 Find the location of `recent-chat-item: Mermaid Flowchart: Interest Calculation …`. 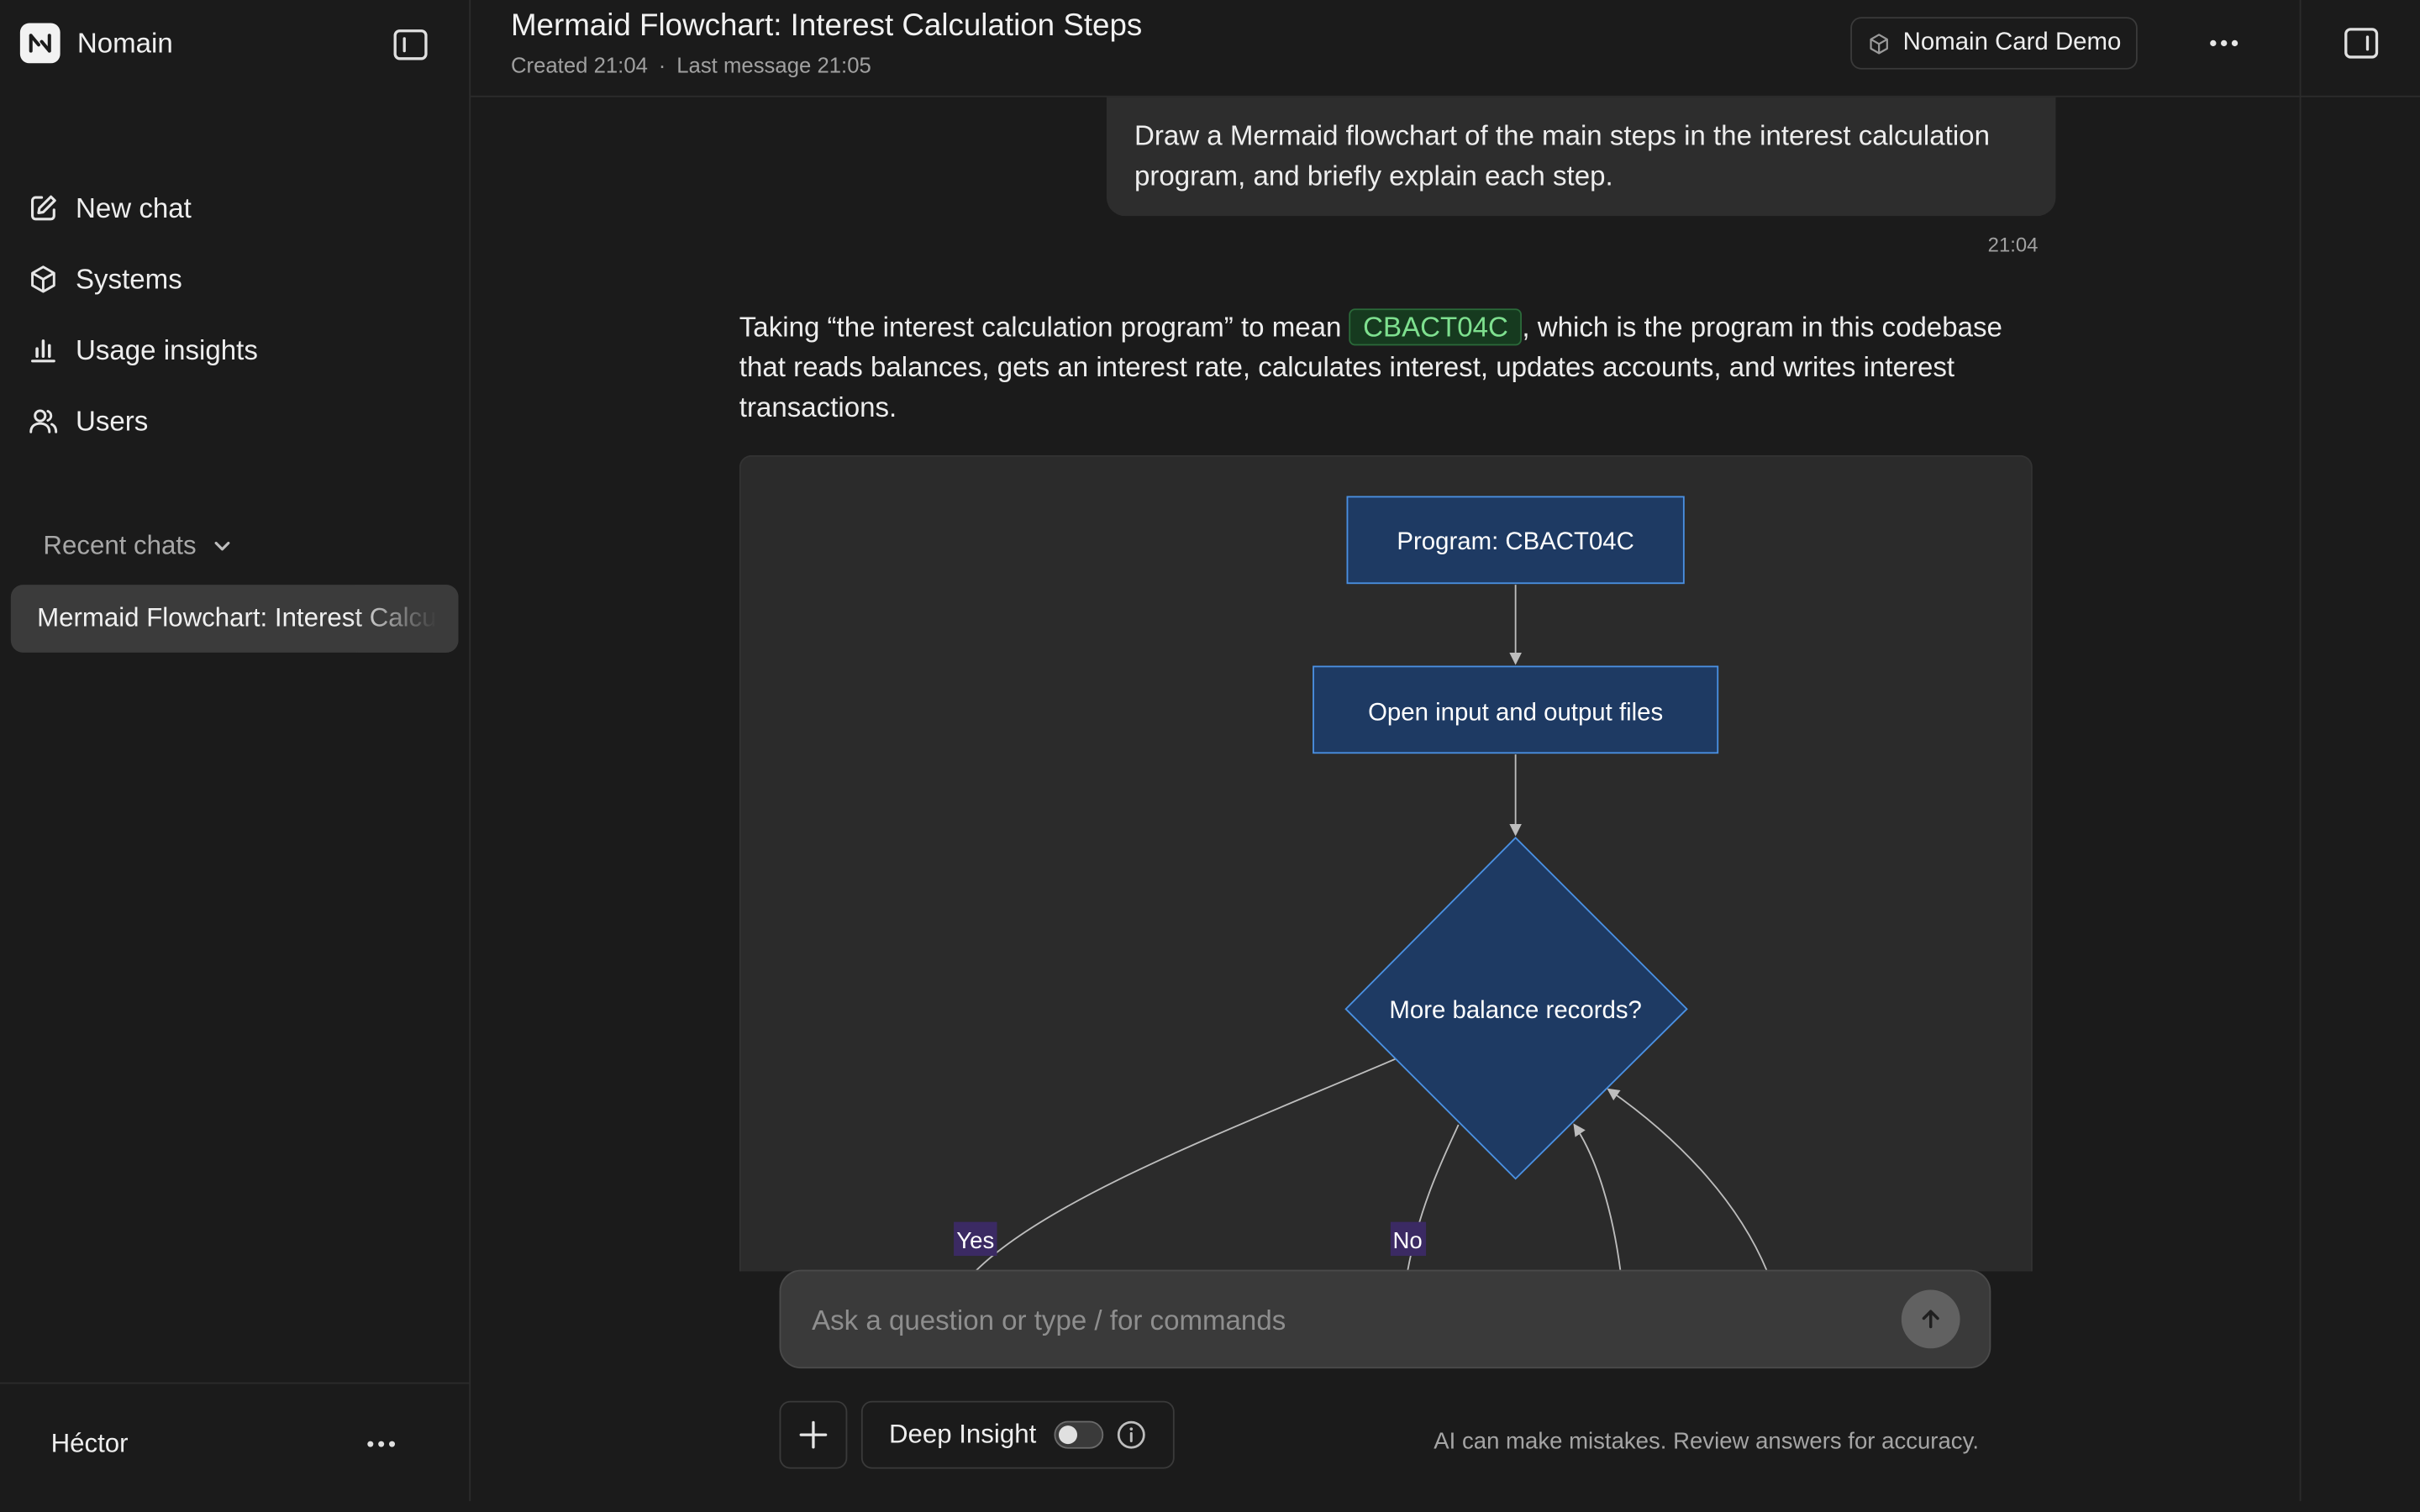

recent-chat-item: Mermaid Flowchart: Interest Calculation … is located at coordinates (234, 619).